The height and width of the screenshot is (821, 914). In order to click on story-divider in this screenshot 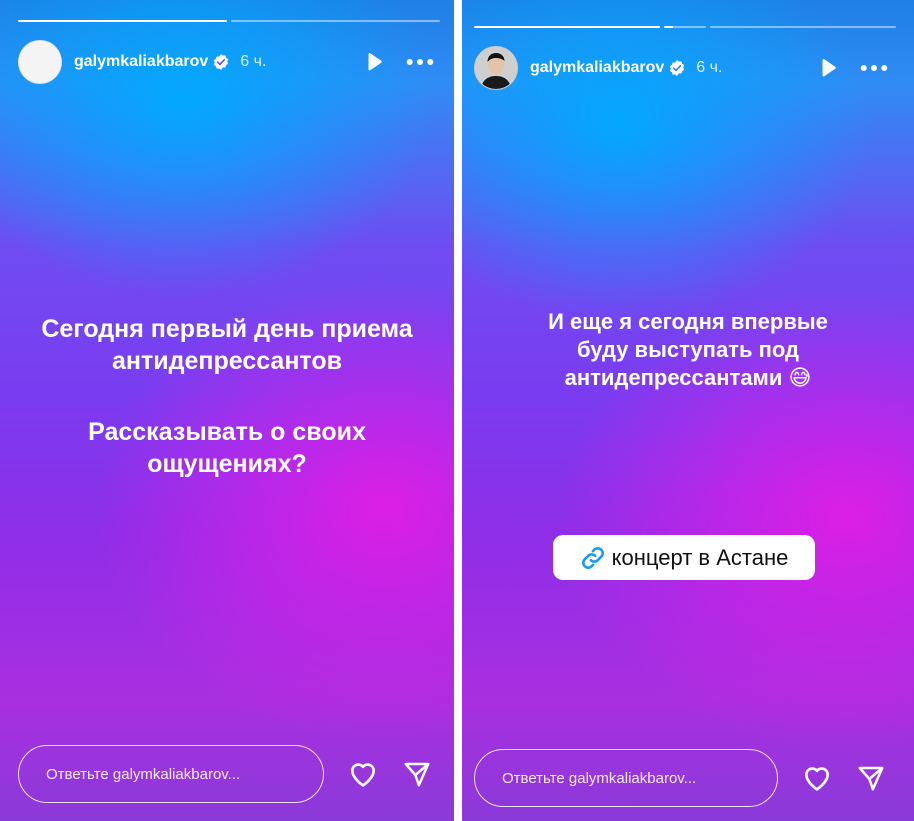, I will do `click(458, 410)`.